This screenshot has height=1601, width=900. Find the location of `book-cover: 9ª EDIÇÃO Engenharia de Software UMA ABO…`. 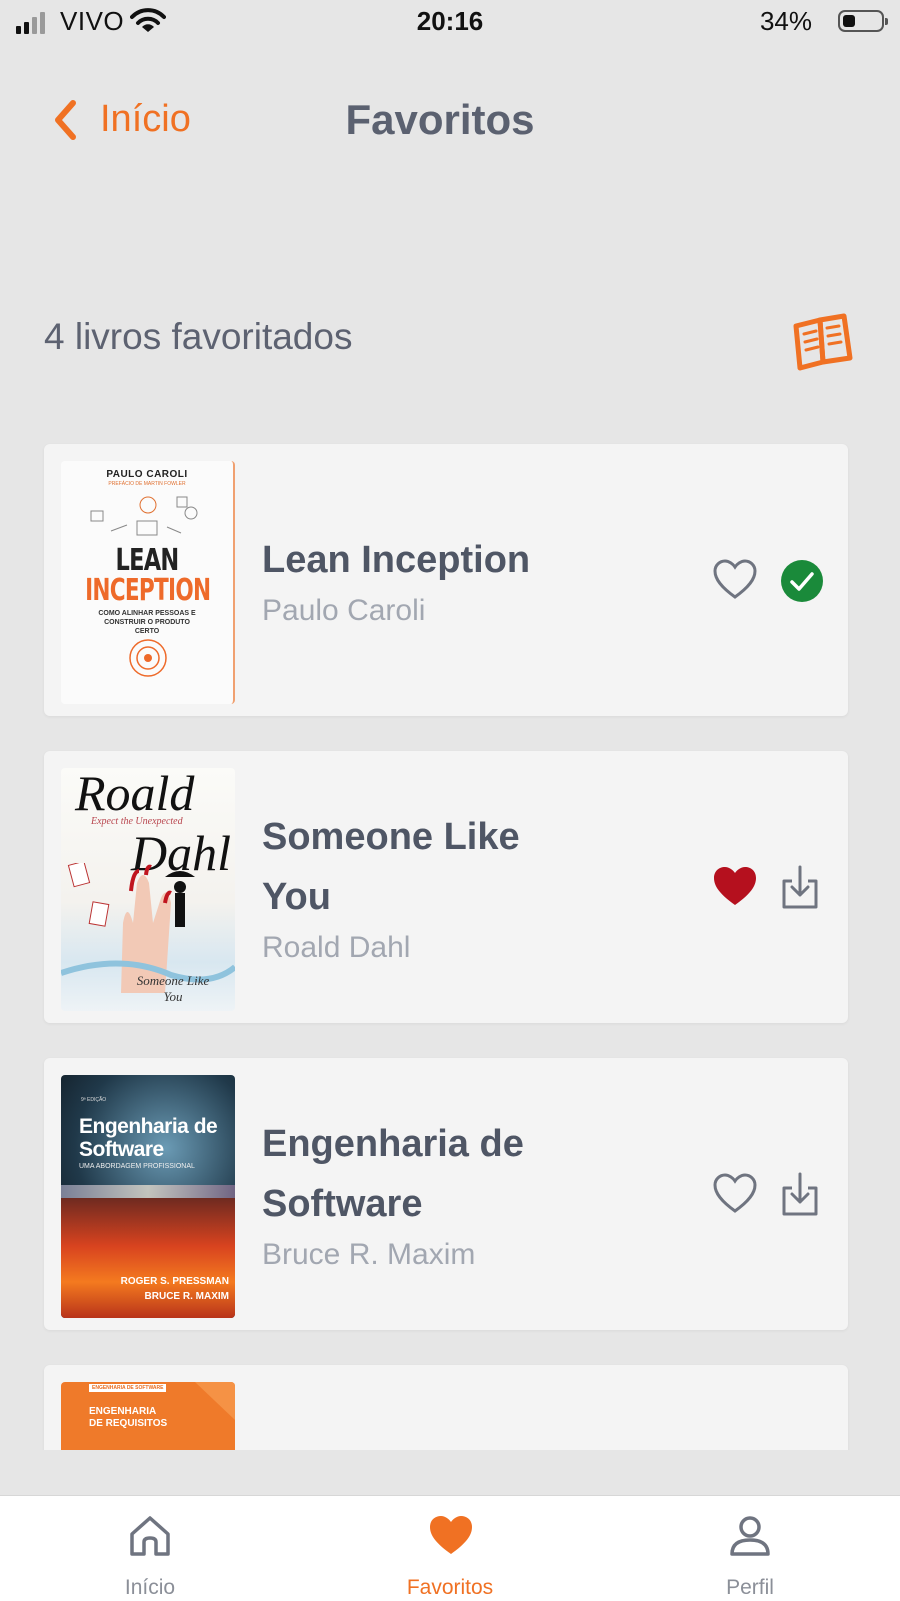

book-cover: 9ª EDIÇÃO Engenharia de Software UMA ABO… is located at coordinates (148, 1196).